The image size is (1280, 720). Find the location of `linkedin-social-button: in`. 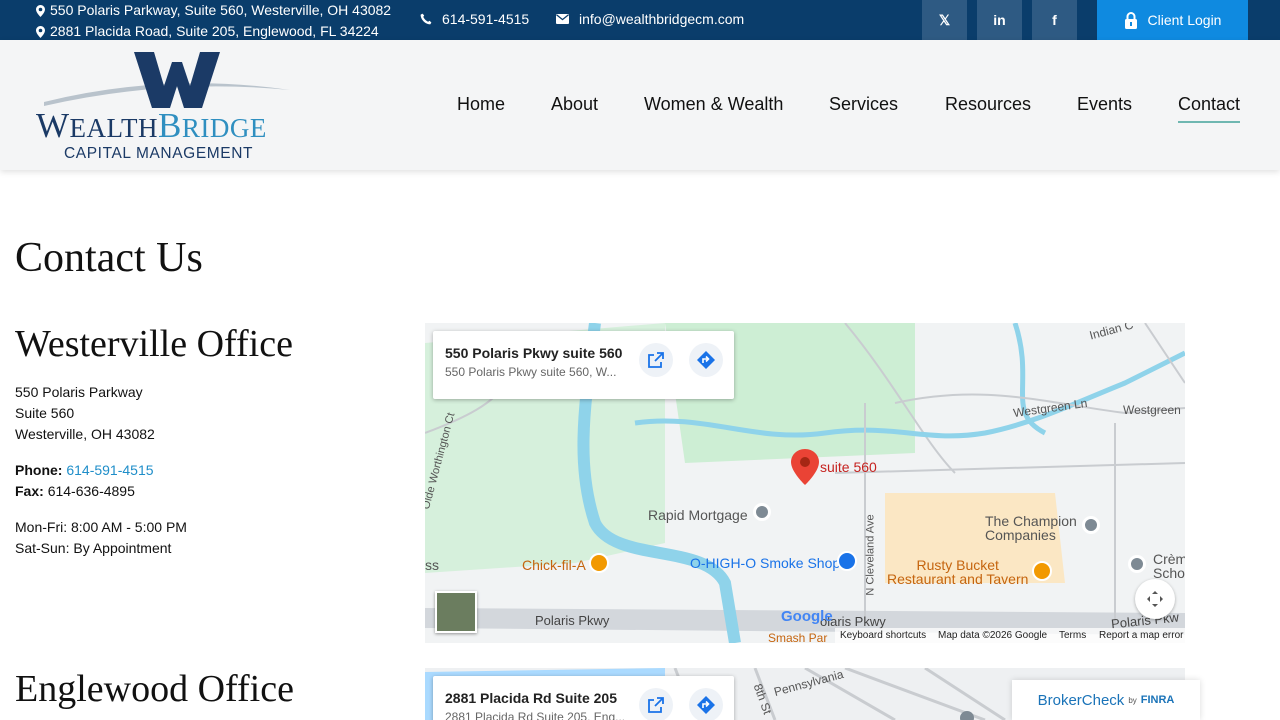

linkedin-social-button: in is located at coordinates (999, 20).